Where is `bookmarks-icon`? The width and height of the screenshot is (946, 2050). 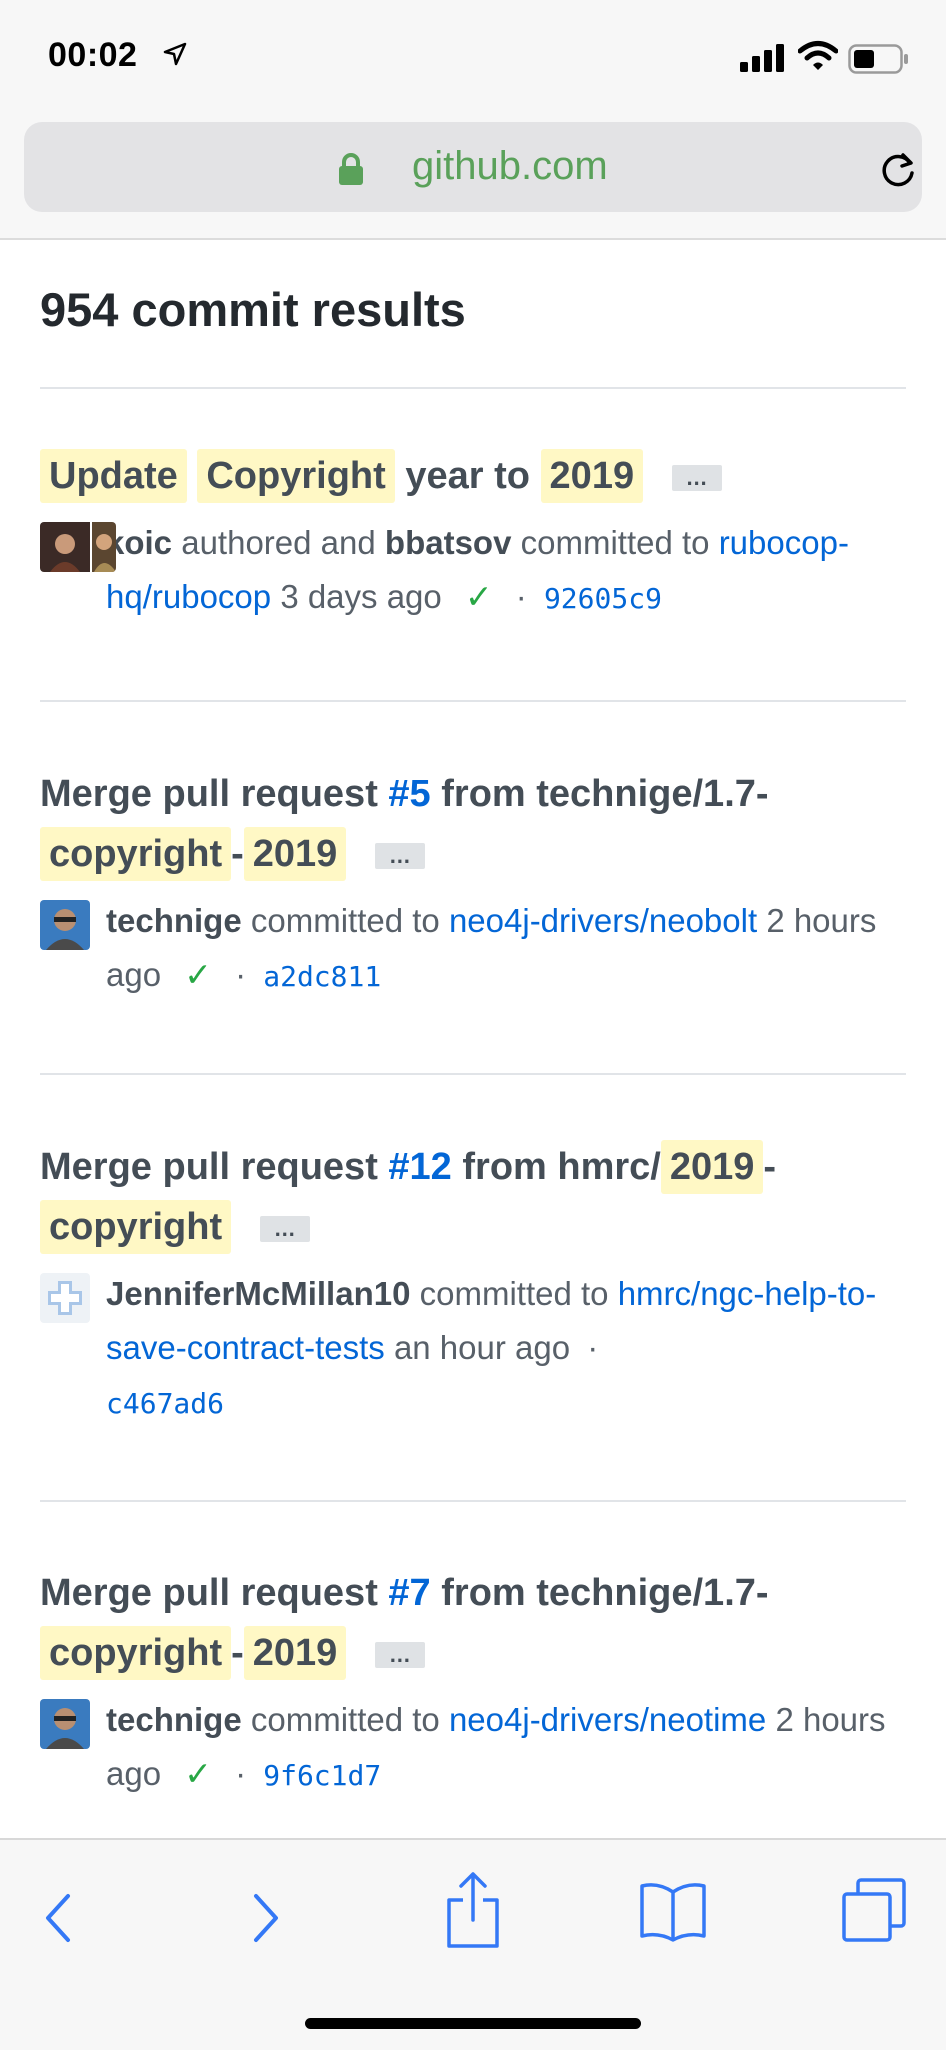 bookmarks-icon is located at coordinates (673, 1911).